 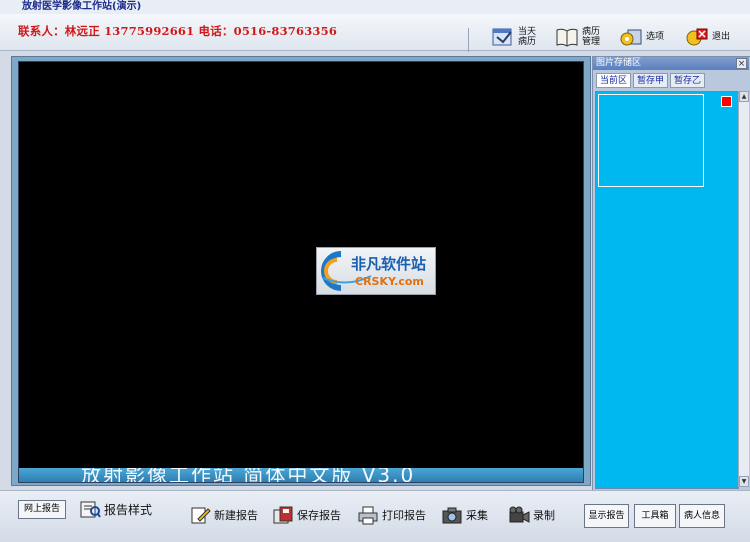 What do you see at coordinates (531, 515) in the screenshot?
I see `record-button: 录制` at bounding box center [531, 515].